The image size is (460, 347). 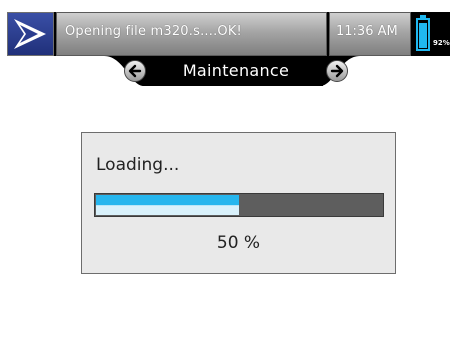 I want to click on page-title: Maintenance, so click(x=236, y=70).